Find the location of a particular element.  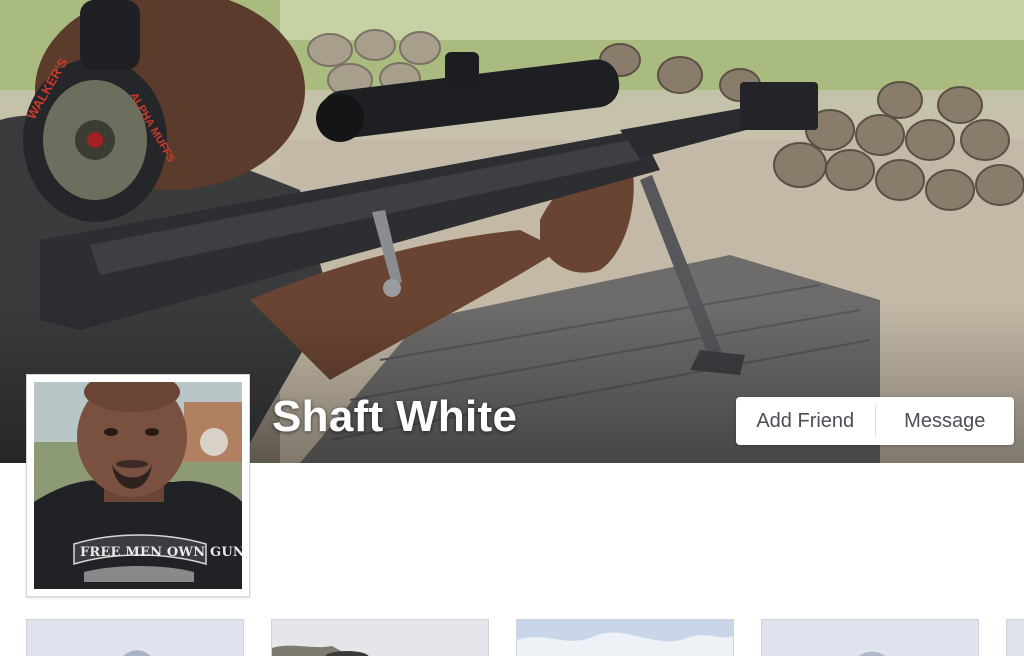

thumbnail-1-image is located at coordinates (135, 638).